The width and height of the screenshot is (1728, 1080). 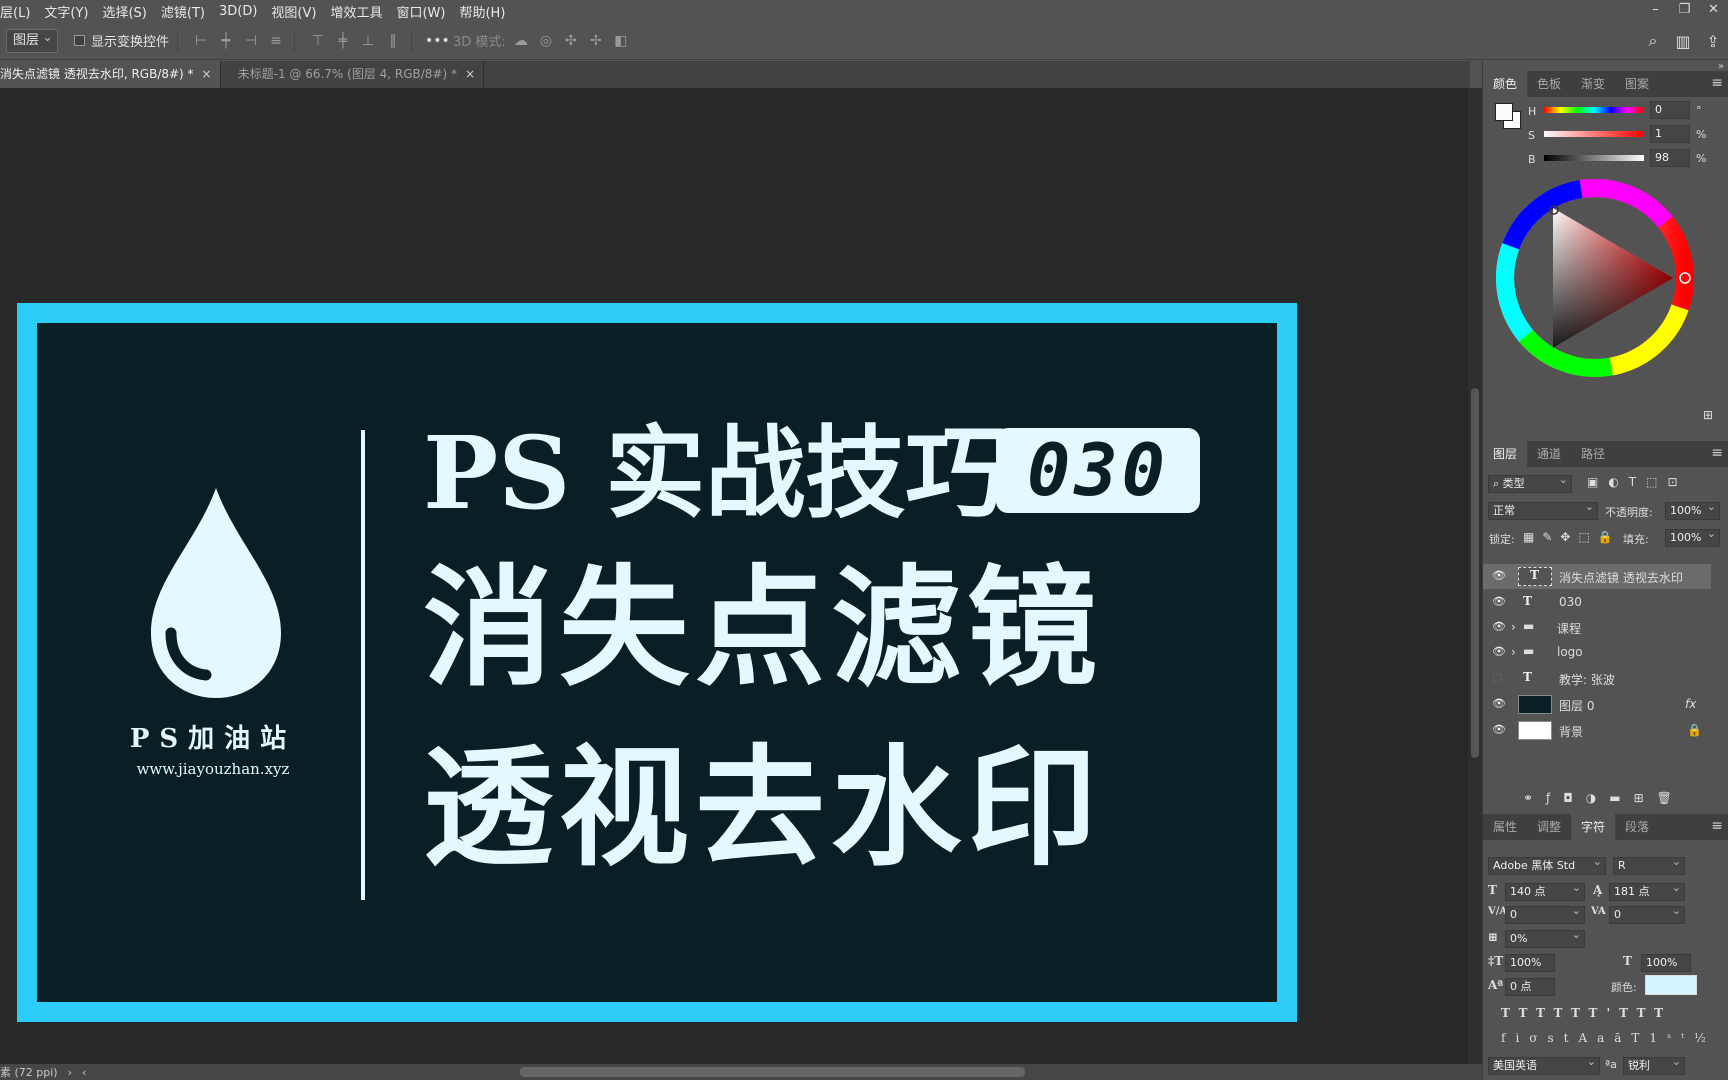 What do you see at coordinates (1594, 110) in the screenshot?
I see `hue-slider` at bounding box center [1594, 110].